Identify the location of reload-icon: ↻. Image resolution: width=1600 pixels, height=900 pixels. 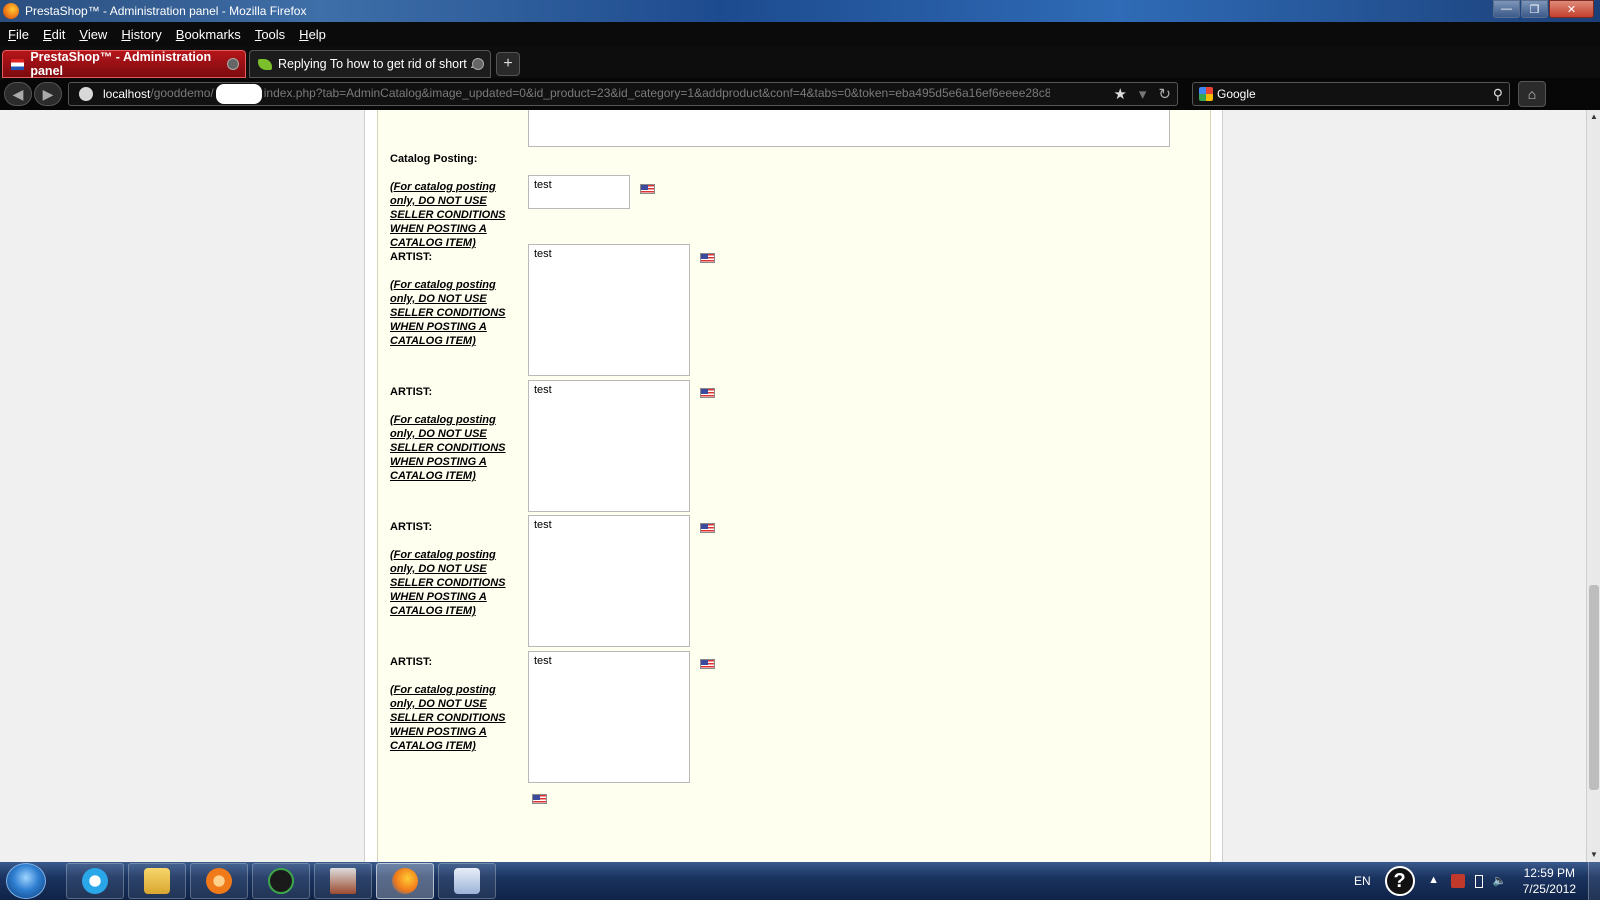
(1164, 94).